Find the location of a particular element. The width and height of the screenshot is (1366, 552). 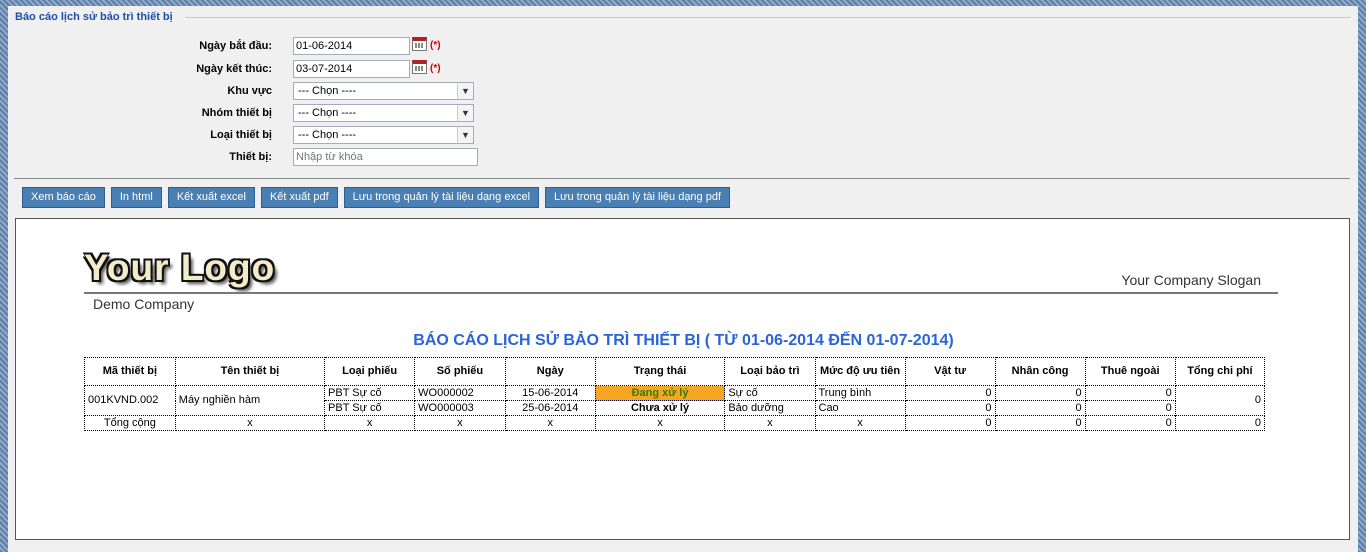

column-header: Tổng chi phí is located at coordinates (1220, 371).